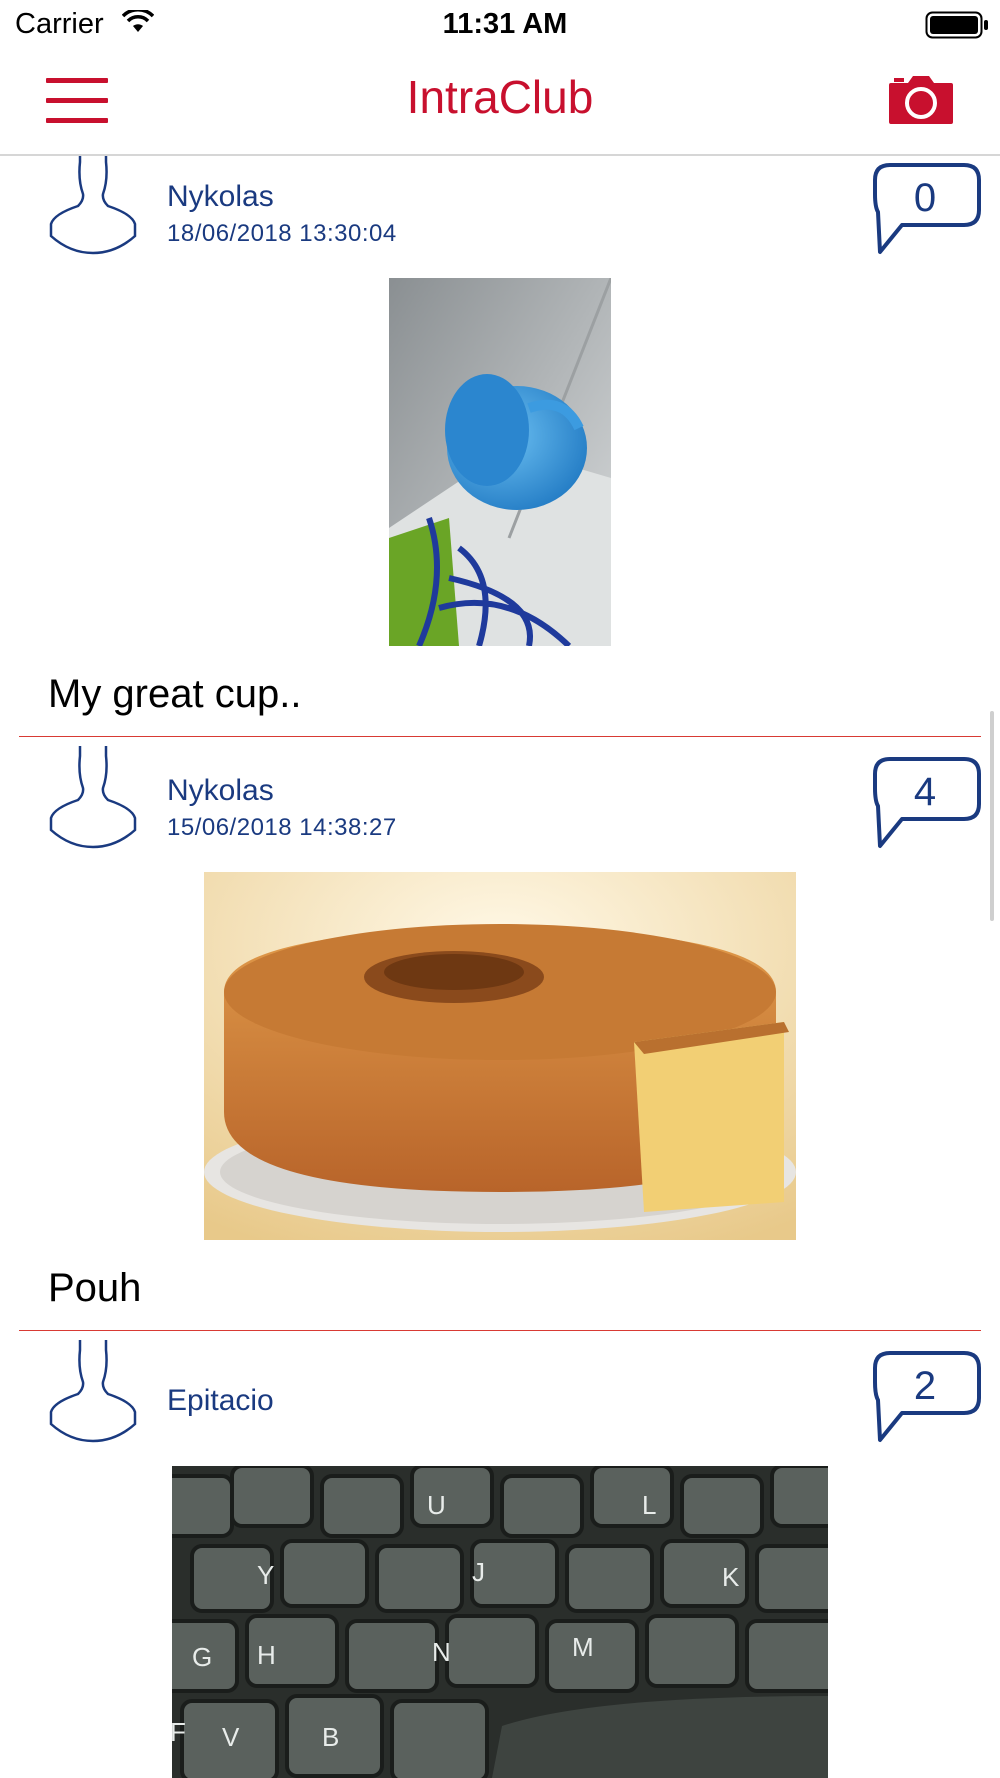 The height and width of the screenshot is (1778, 1000). Describe the element at coordinates (505, 24) in the screenshot. I see `status-time: 11:31 AM` at that location.